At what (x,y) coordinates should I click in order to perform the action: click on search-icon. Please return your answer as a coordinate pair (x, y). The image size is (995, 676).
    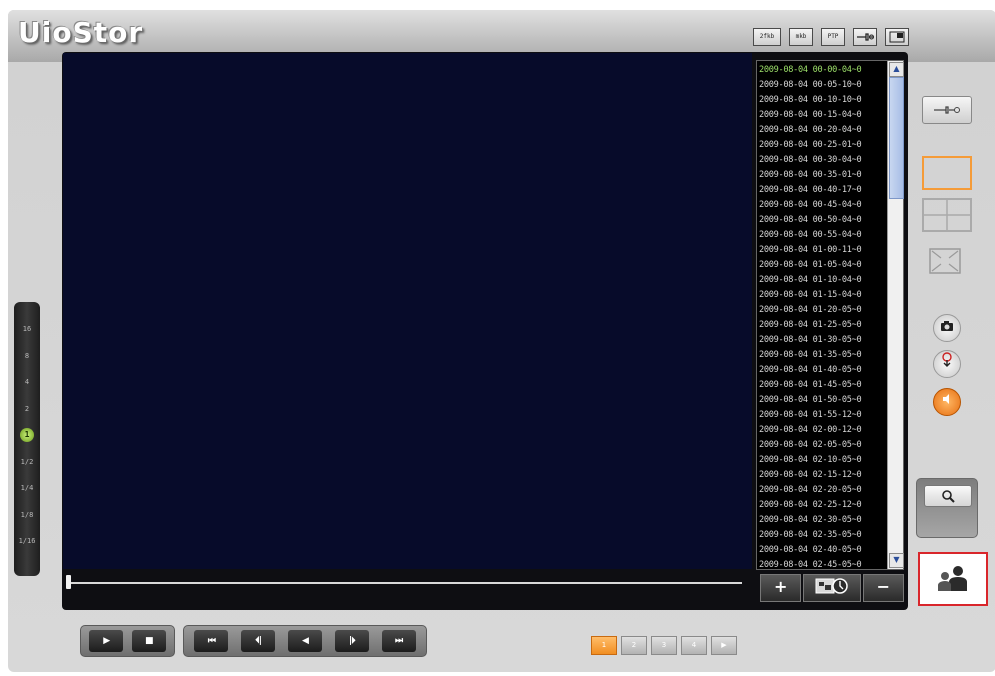
    Looking at the image, I should click on (948, 496).